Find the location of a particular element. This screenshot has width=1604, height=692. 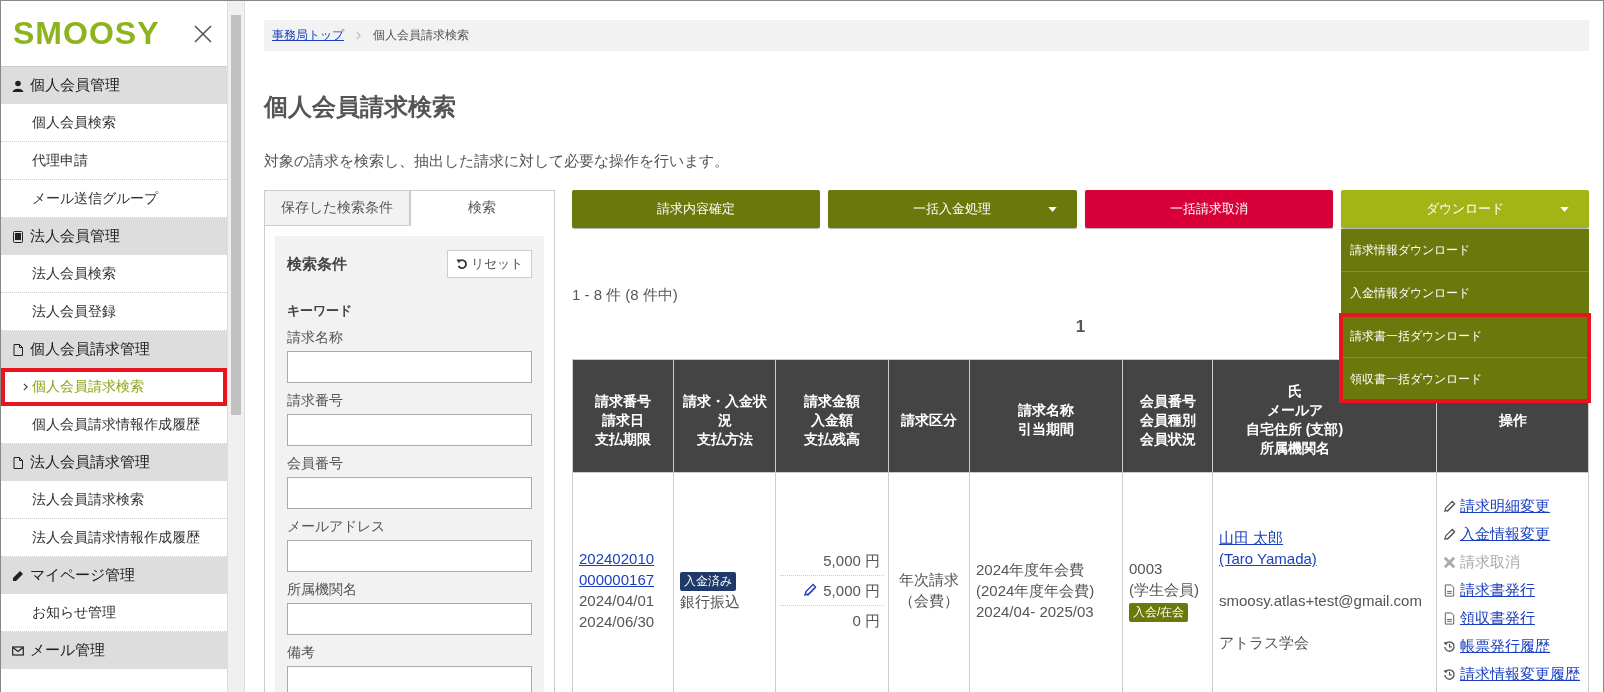

member-number: 0003 is located at coordinates (1146, 569).